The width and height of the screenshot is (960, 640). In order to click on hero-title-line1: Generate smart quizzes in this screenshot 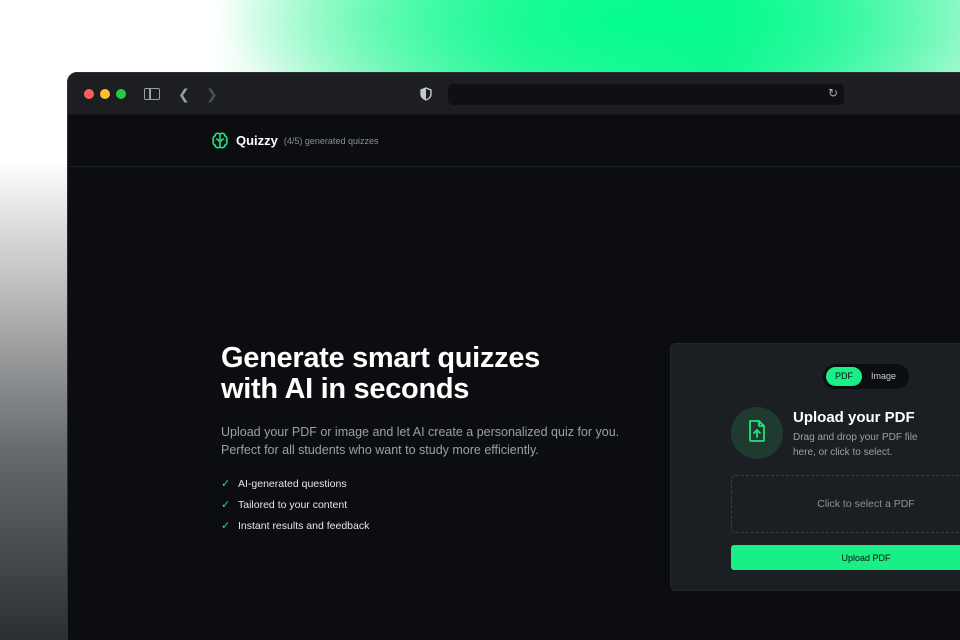, I will do `click(380, 358)`.